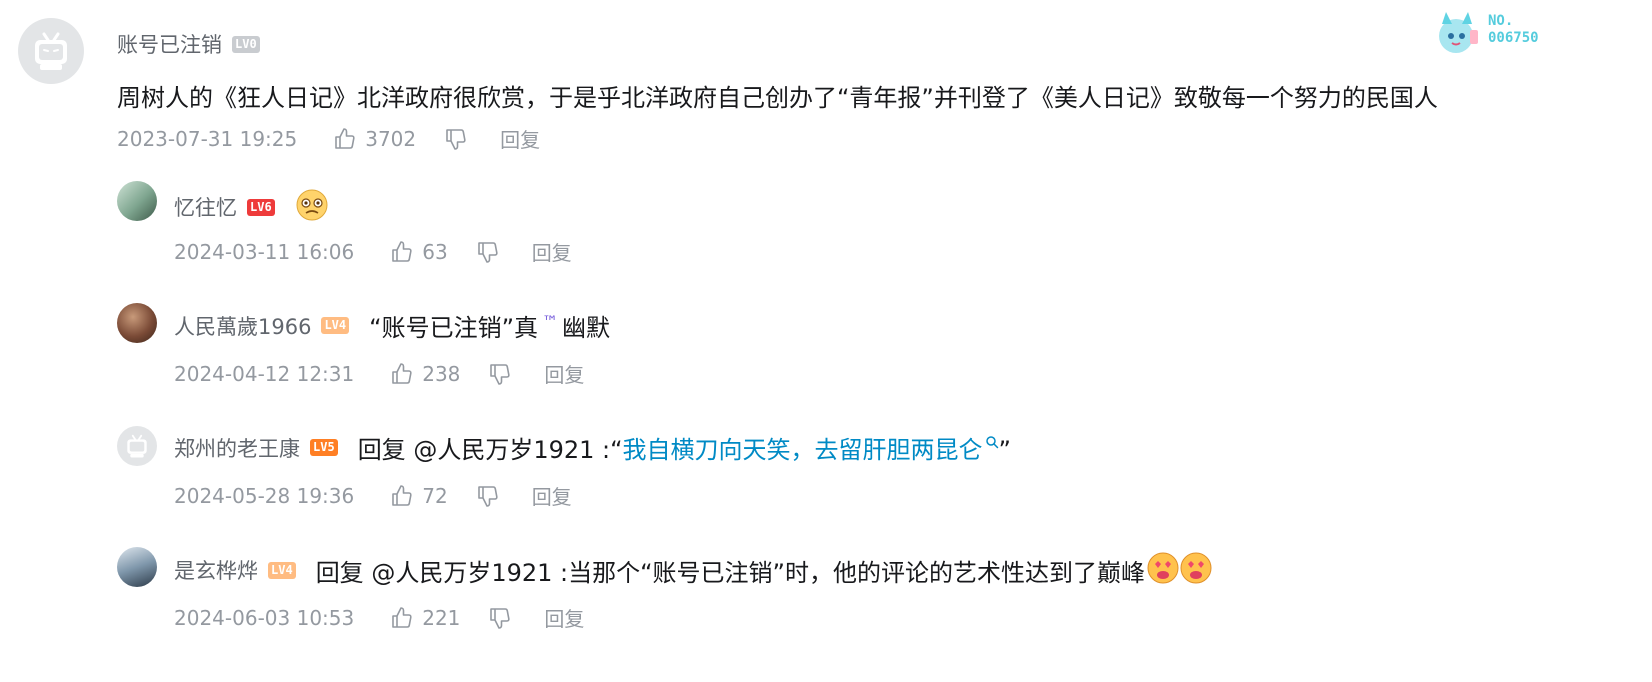 The width and height of the screenshot is (1652, 682). What do you see at coordinates (419, 251) in the screenshot?
I see `like-button: 63` at bounding box center [419, 251].